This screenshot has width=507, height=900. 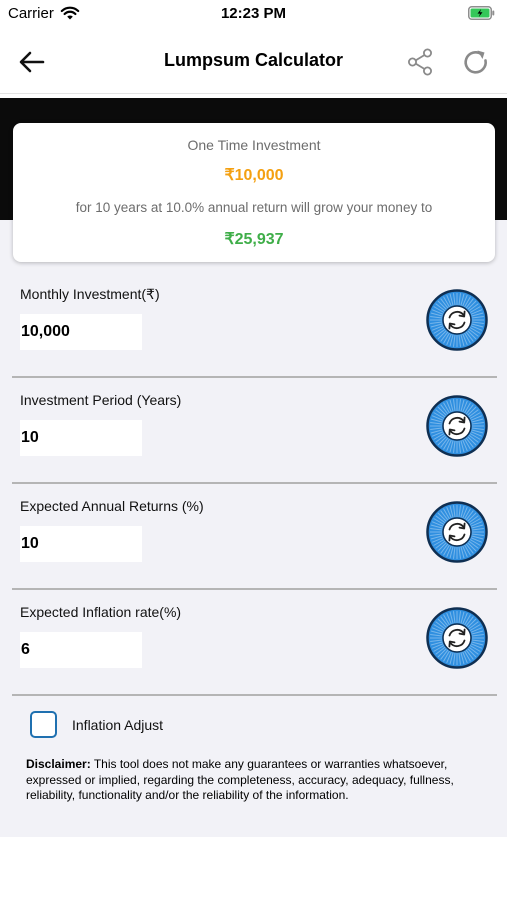 I want to click on summary-result: ₹25,937, so click(x=254, y=239).